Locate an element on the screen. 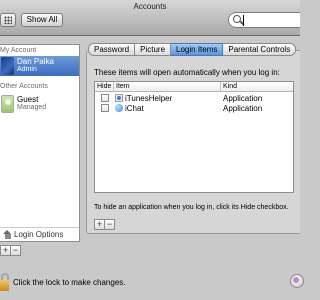 This screenshot has width=320, height=300. account-role: Managed is located at coordinates (32, 107).